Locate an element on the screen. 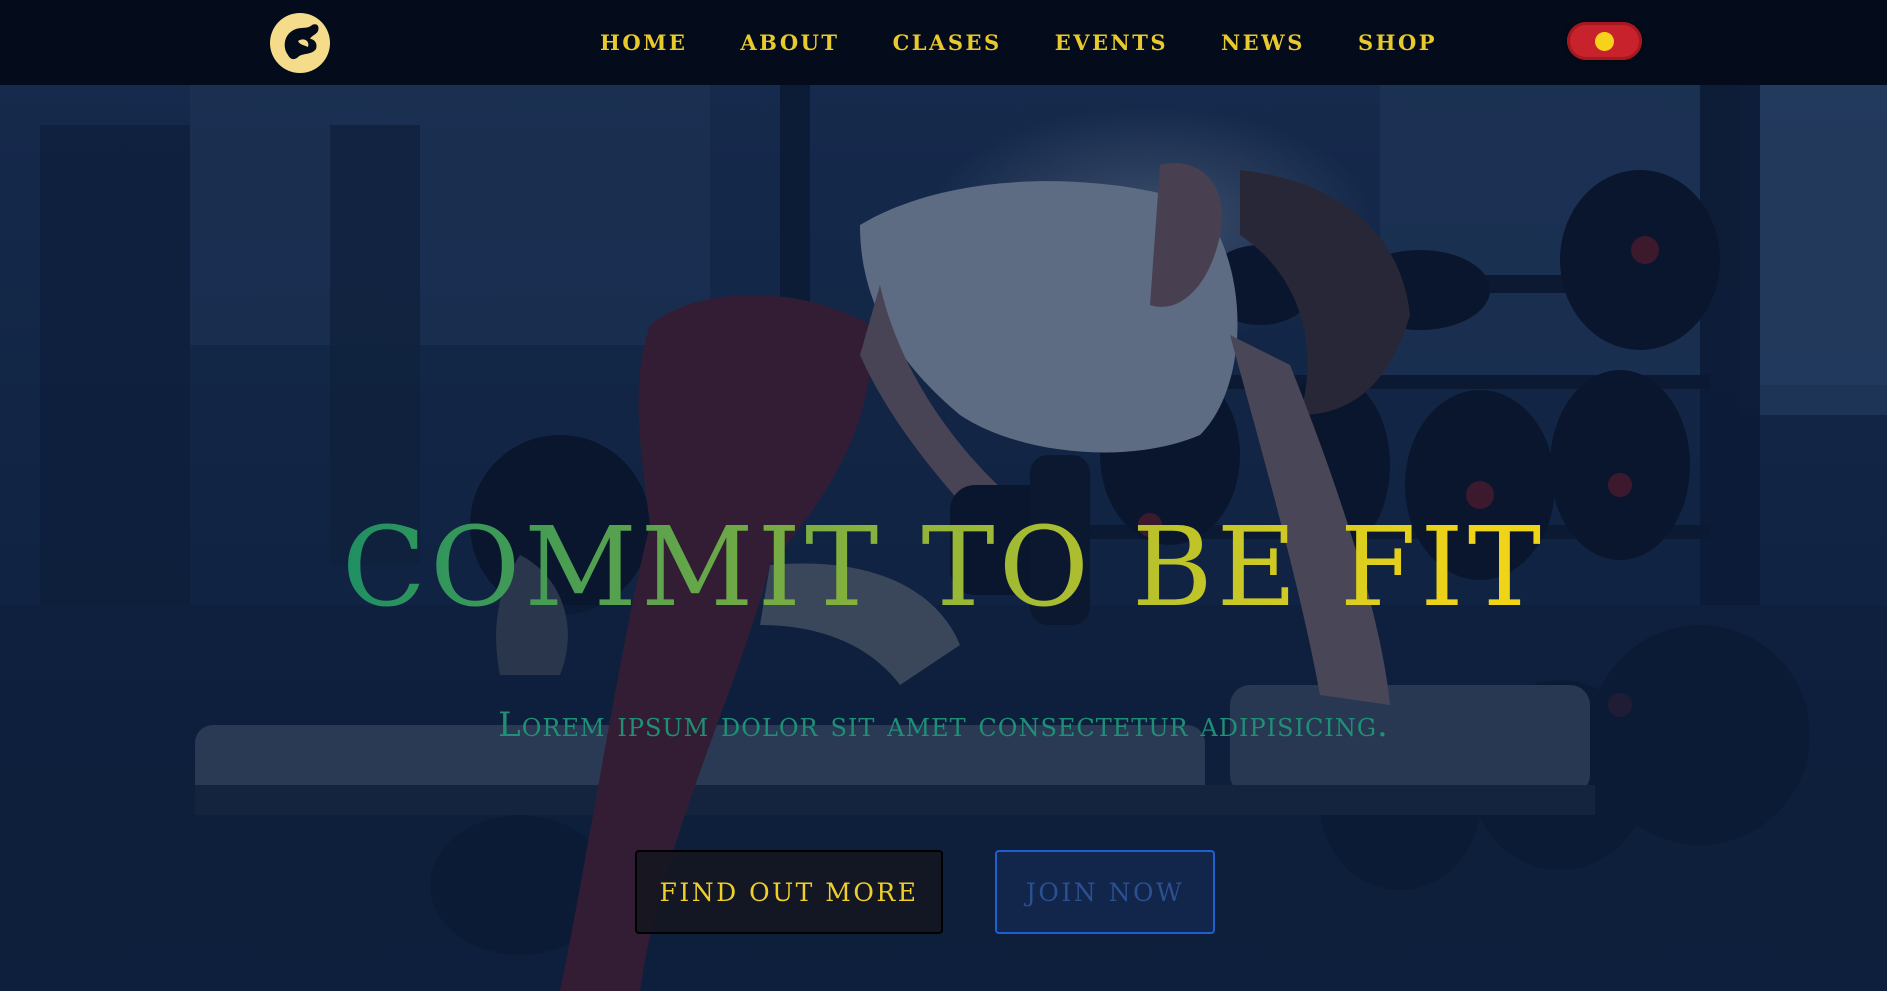 This screenshot has height=991, width=1887. flexed-arm-logo-icon is located at coordinates (300, 43).